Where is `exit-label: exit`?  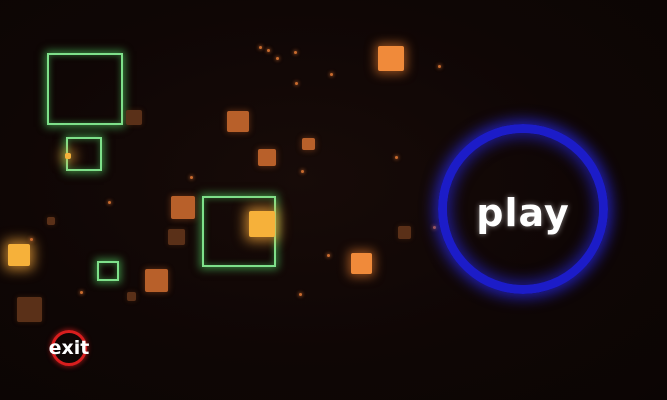
exit-label: exit is located at coordinates (69, 348).